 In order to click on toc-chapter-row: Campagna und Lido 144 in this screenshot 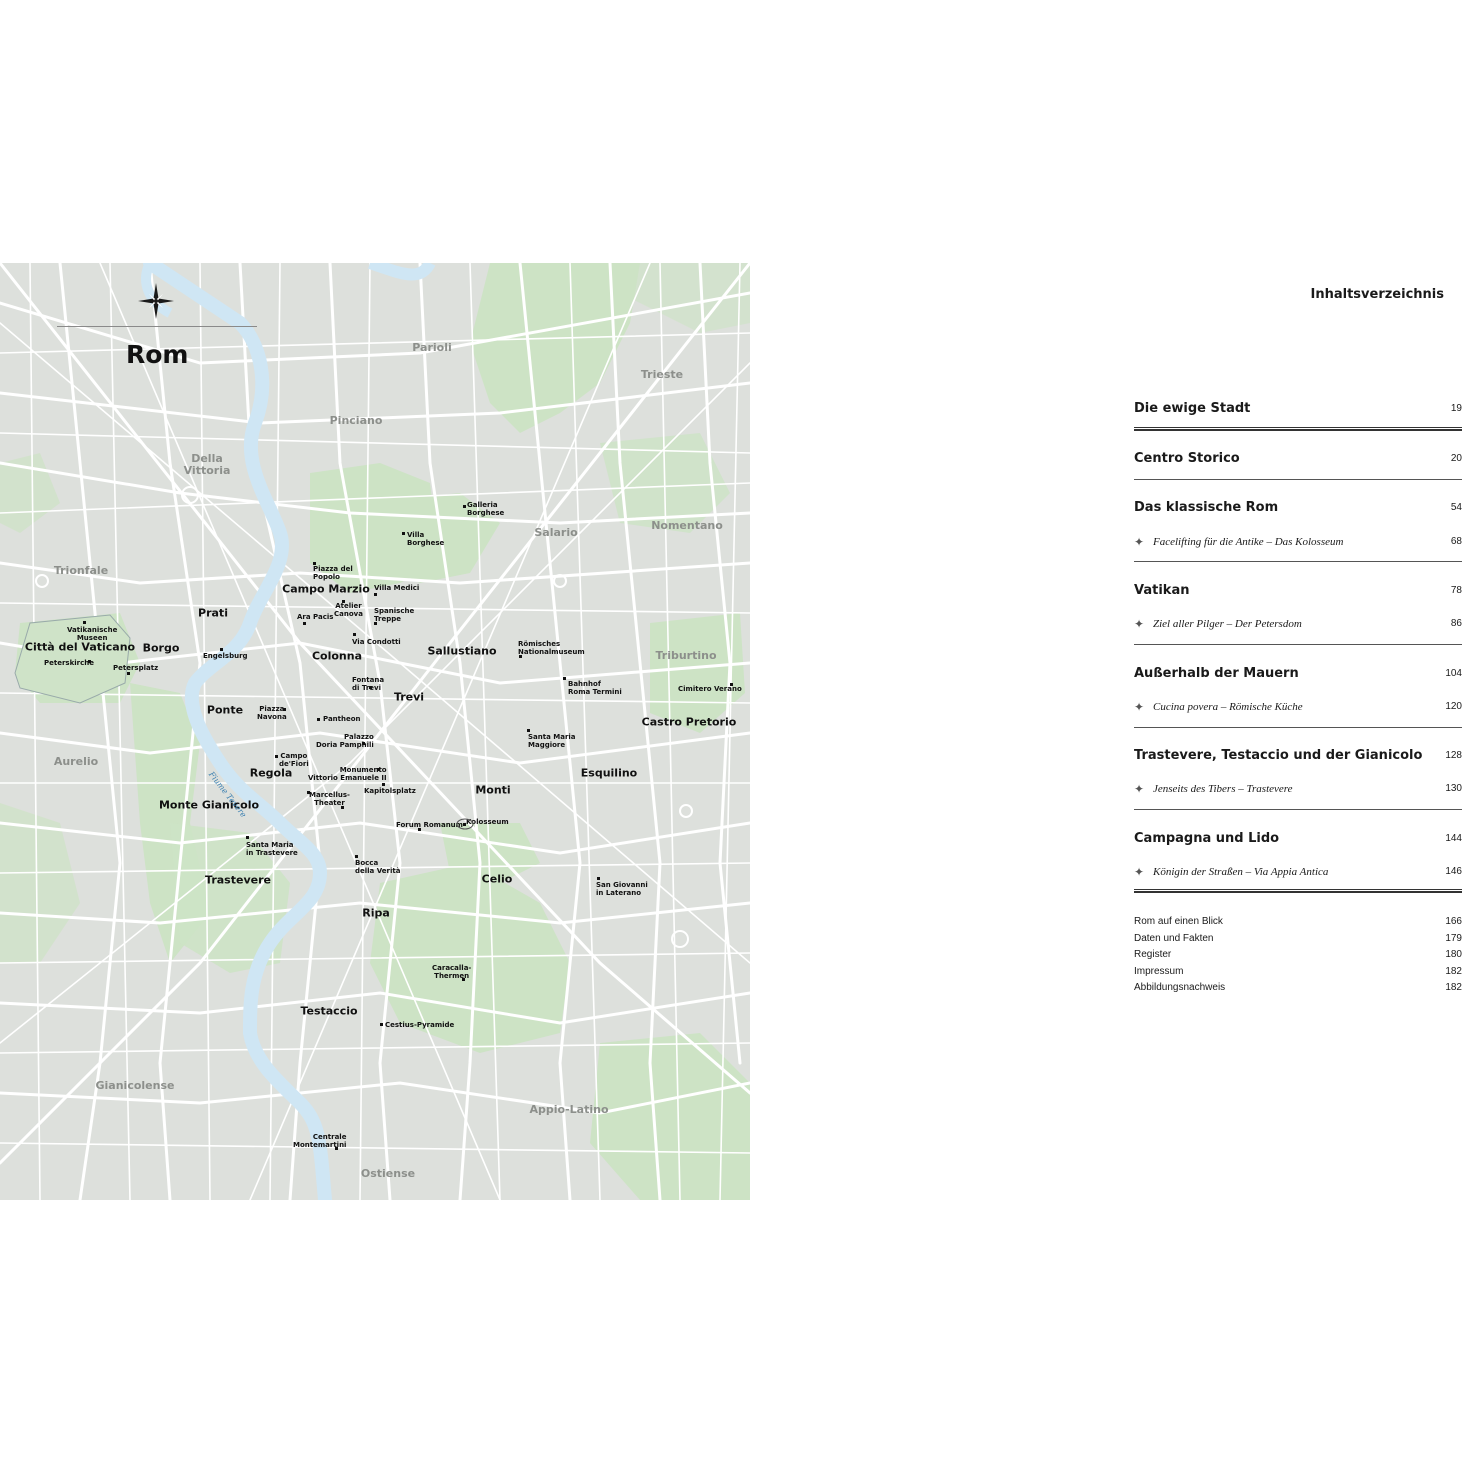, I will do `click(1298, 841)`.